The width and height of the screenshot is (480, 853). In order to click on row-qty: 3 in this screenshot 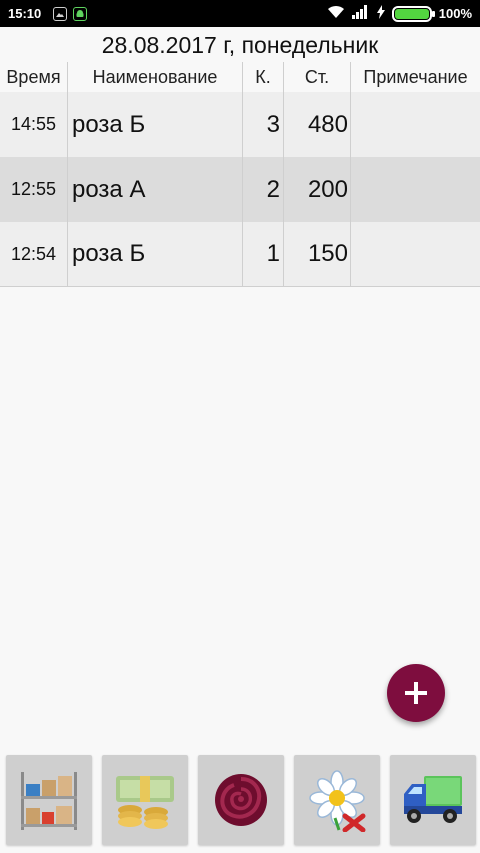, I will do `click(263, 124)`.